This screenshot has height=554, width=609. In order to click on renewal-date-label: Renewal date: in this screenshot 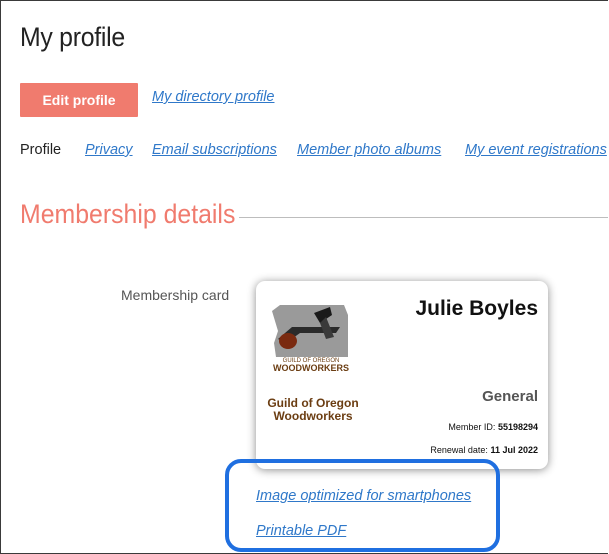, I will do `click(459, 450)`.